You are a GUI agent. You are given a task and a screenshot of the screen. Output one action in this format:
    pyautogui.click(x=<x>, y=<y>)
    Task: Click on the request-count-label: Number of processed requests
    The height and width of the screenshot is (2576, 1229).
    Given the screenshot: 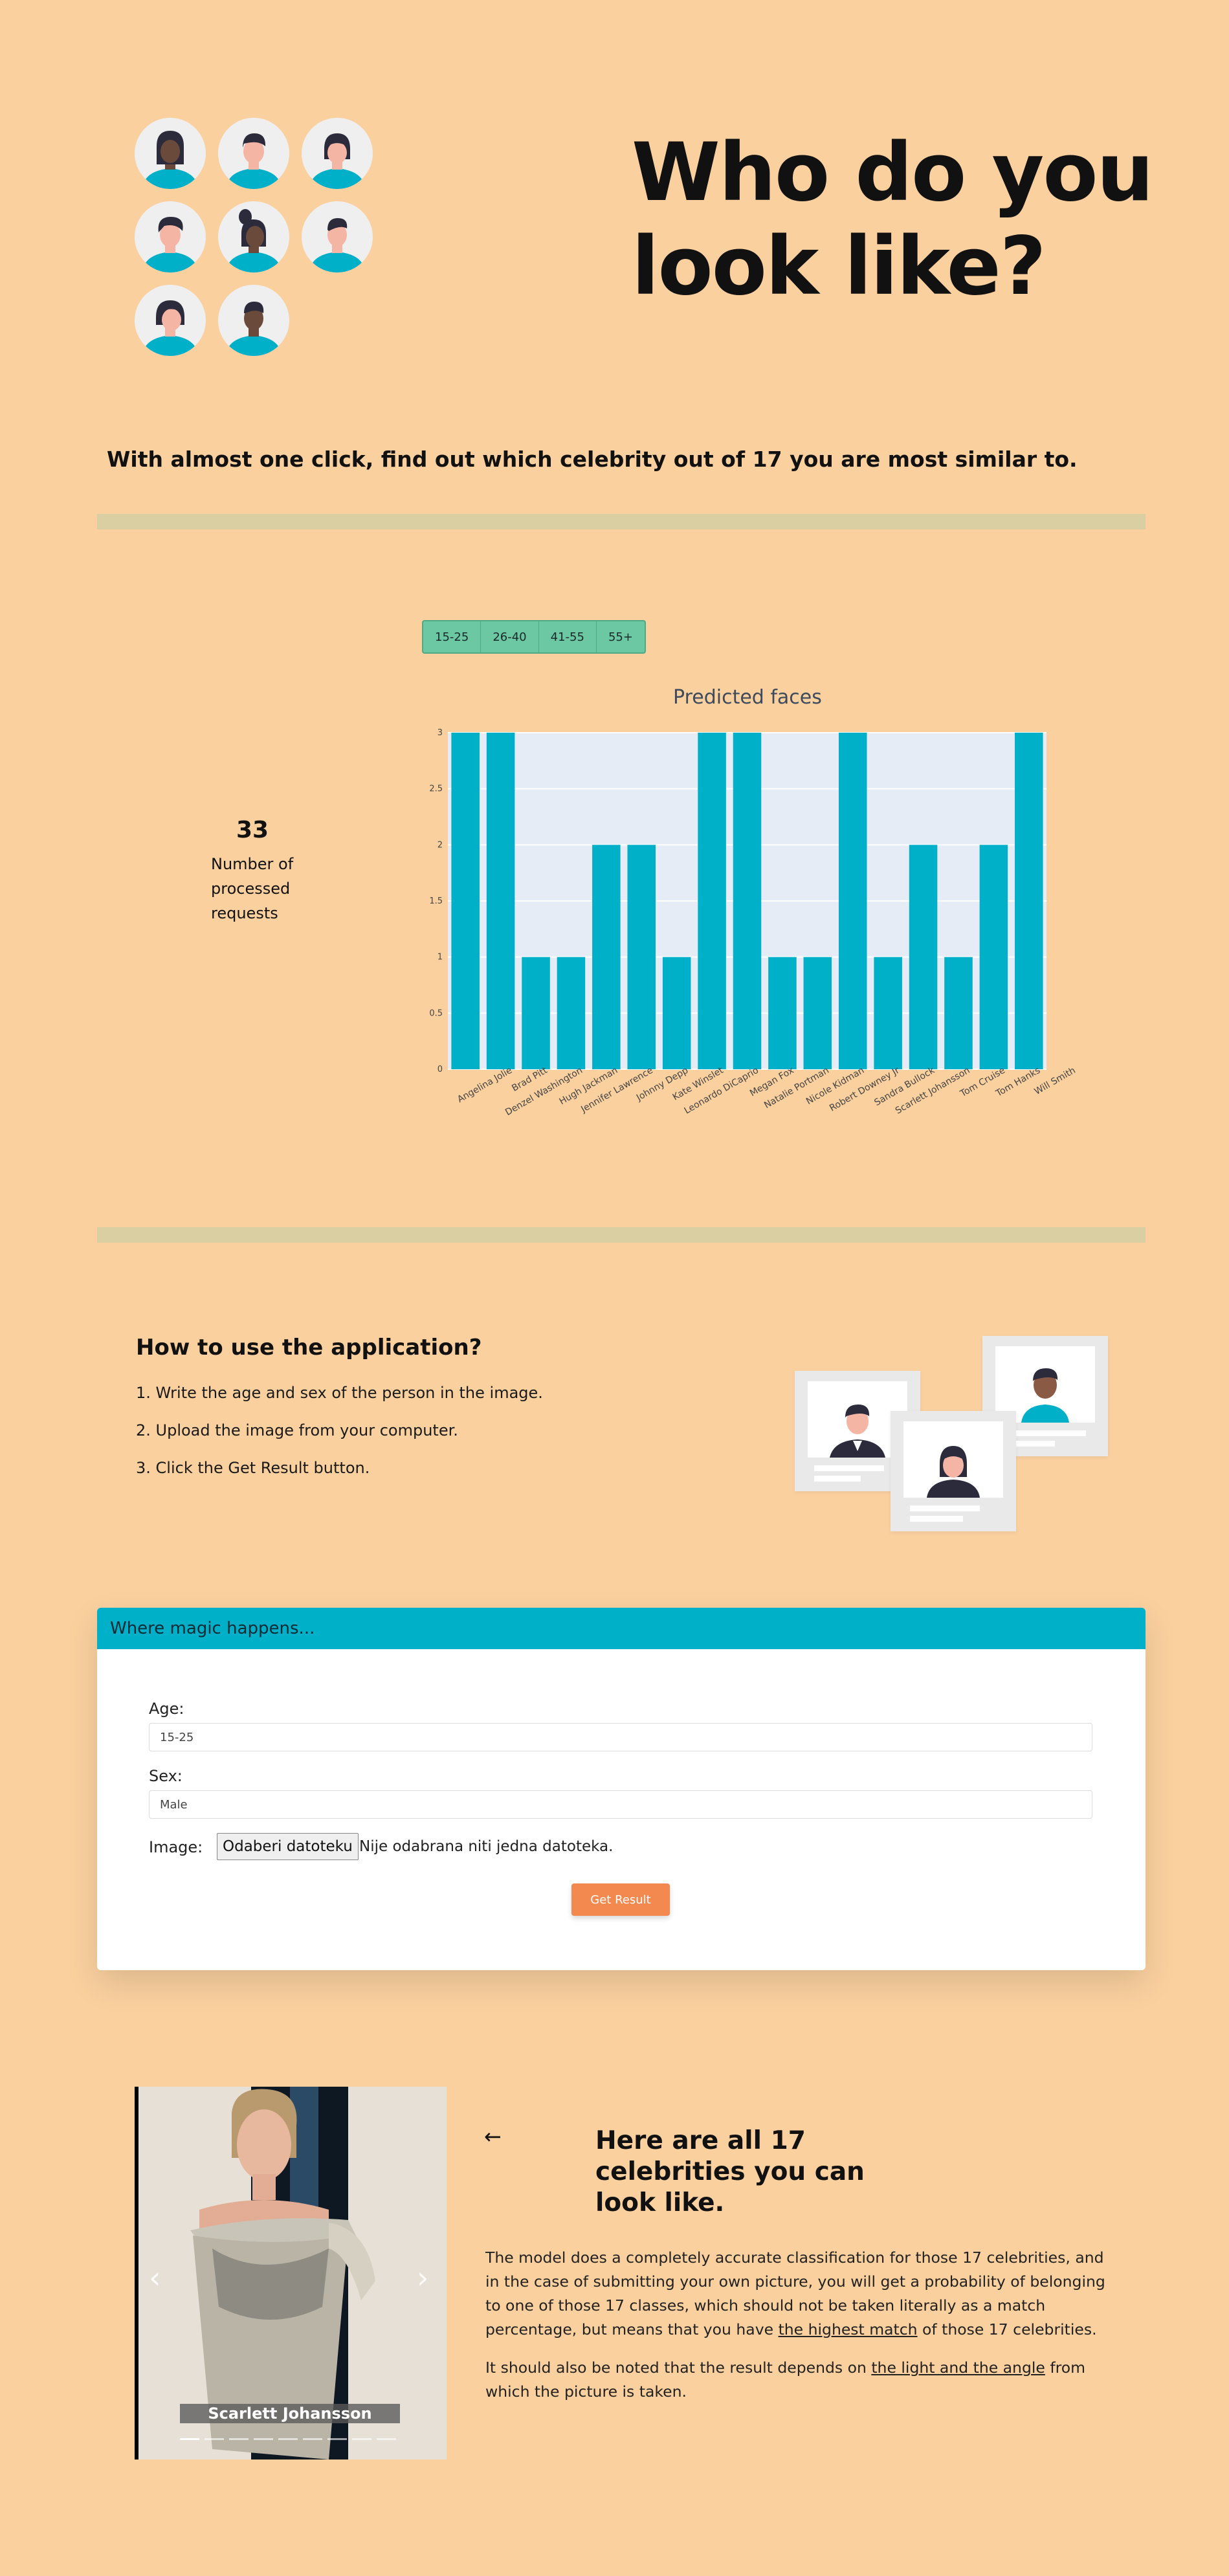 What is the action you would take?
    pyautogui.click(x=252, y=888)
    